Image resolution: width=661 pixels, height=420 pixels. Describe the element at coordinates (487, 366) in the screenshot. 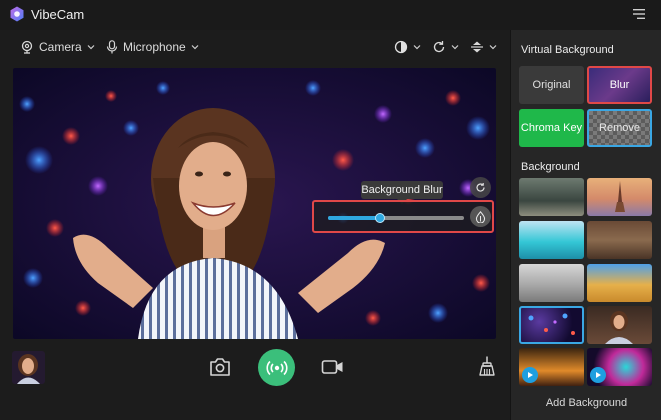

I see `broom-icon` at that location.